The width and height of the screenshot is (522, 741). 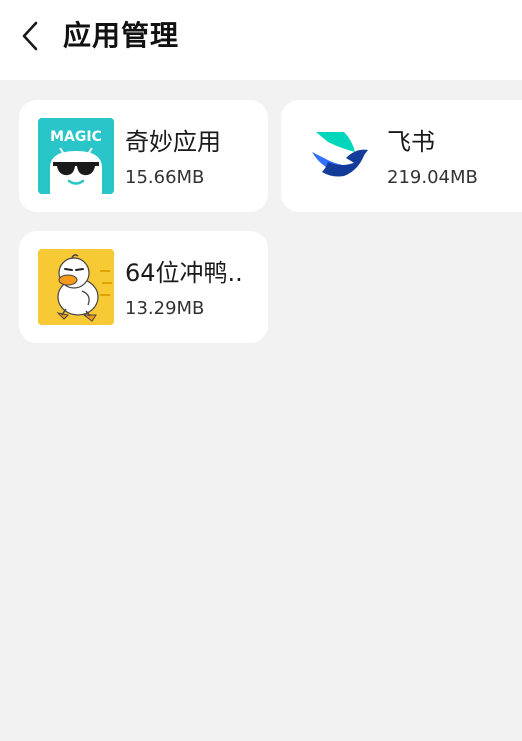 I want to click on svg-text: MAGIC, so click(x=76, y=137).